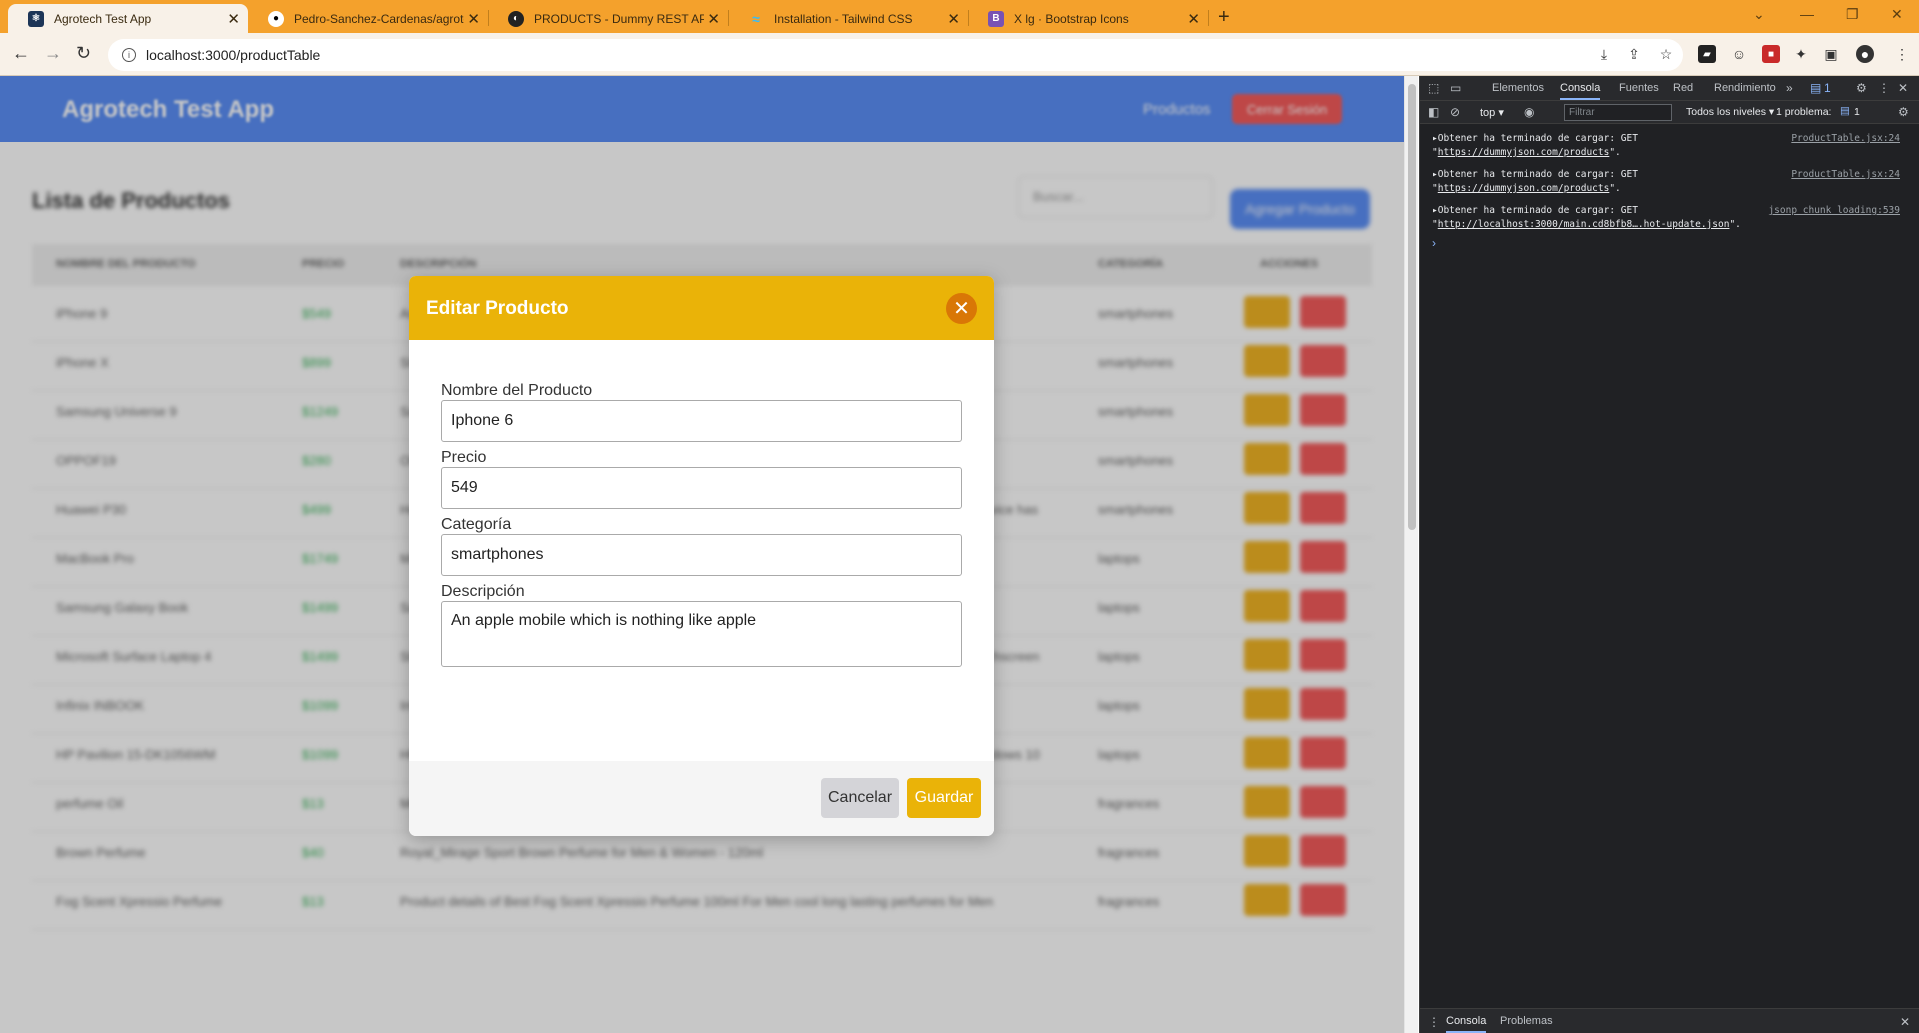 Image resolution: width=1919 pixels, height=1033 pixels. What do you see at coordinates (1745, 88) in the screenshot?
I see `devtools-tab-performance: Rendimiento` at bounding box center [1745, 88].